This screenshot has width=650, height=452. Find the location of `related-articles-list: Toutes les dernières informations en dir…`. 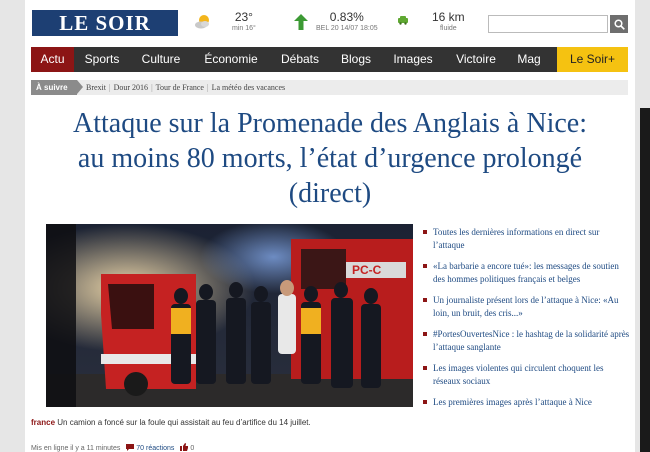

related-articles-list: Toutes les dernières informations en dir… is located at coordinates (527, 321).